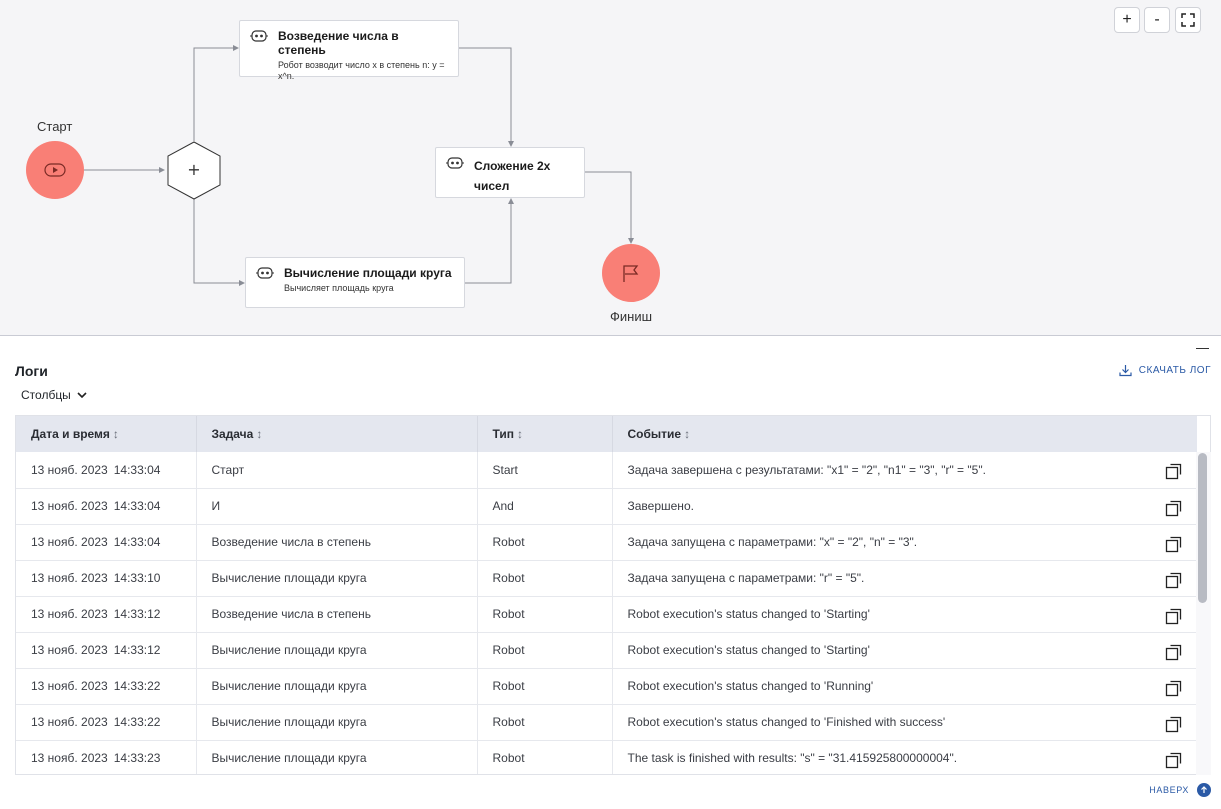 The height and width of the screenshot is (809, 1221). I want to click on start-node, so click(55, 170).